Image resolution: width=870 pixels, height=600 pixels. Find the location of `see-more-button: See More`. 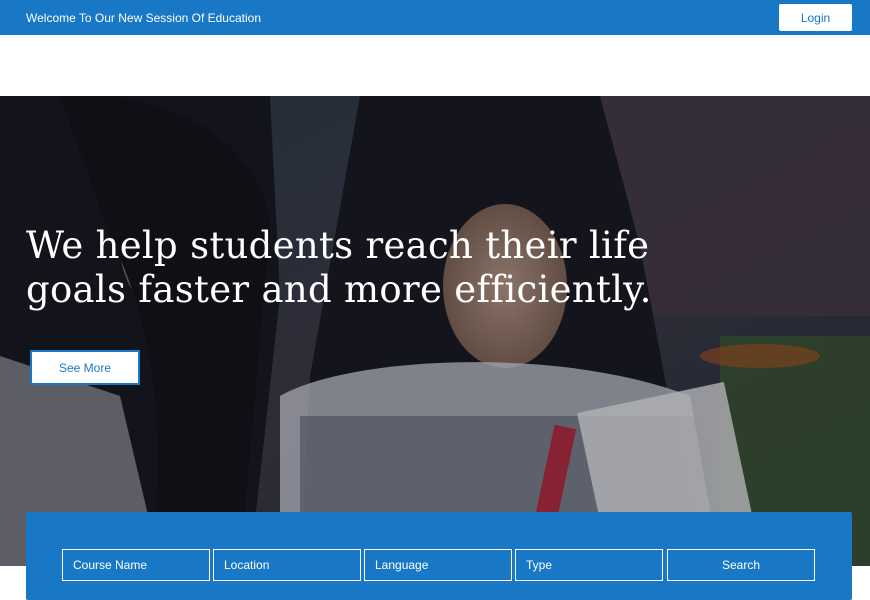

see-more-button: See More is located at coordinates (85, 367).